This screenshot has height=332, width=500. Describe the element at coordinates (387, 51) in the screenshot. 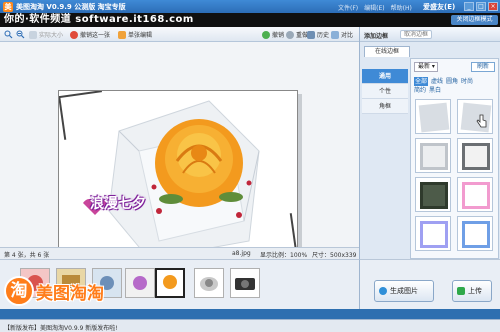

I see `tab-online-frames: 在线边框` at that location.